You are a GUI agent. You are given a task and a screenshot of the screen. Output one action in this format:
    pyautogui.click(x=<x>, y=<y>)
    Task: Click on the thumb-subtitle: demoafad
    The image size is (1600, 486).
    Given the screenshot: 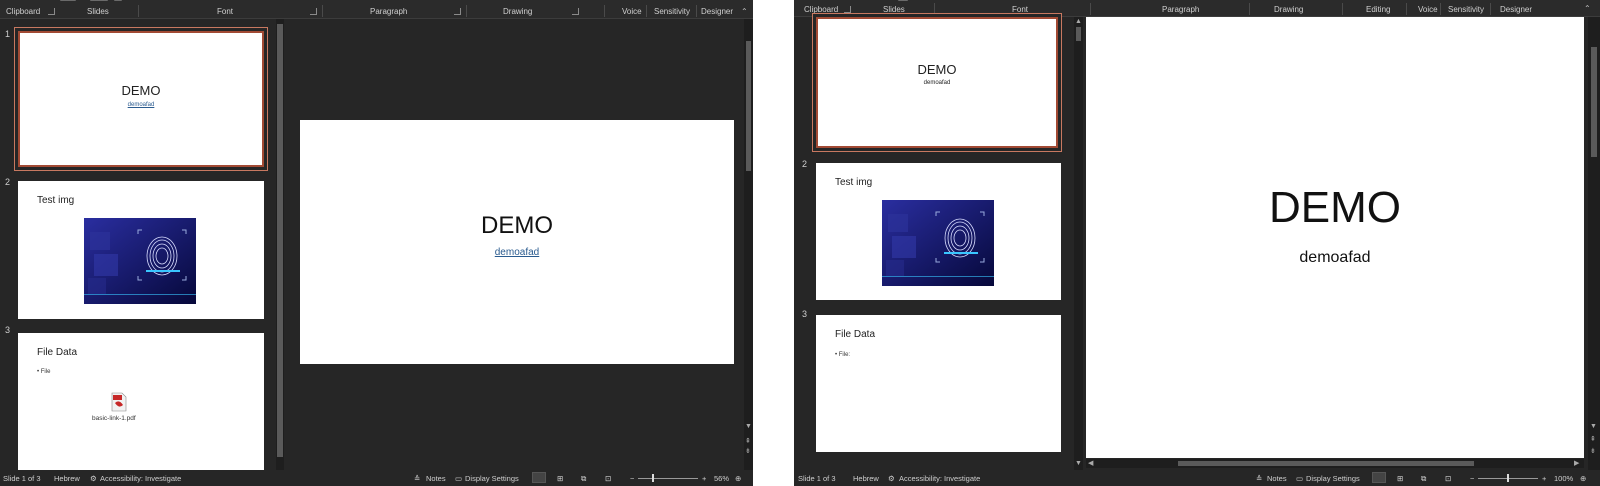 What is the action you would take?
    pyautogui.click(x=937, y=83)
    